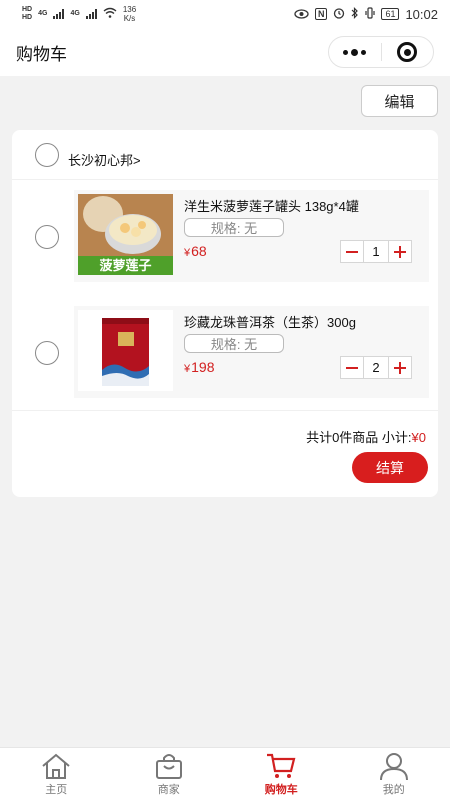 This screenshot has height=800, width=450. I want to click on quantity-value: 2, so click(376, 367).